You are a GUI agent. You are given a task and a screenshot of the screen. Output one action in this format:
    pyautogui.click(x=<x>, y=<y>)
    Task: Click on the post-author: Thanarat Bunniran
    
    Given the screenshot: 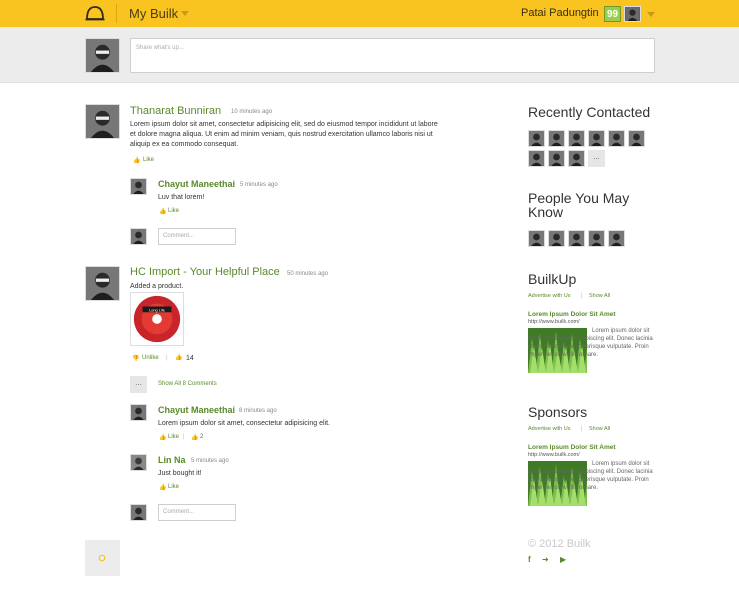 What is the action you would take?
    pyautogui.click(x=175, y=111)
    